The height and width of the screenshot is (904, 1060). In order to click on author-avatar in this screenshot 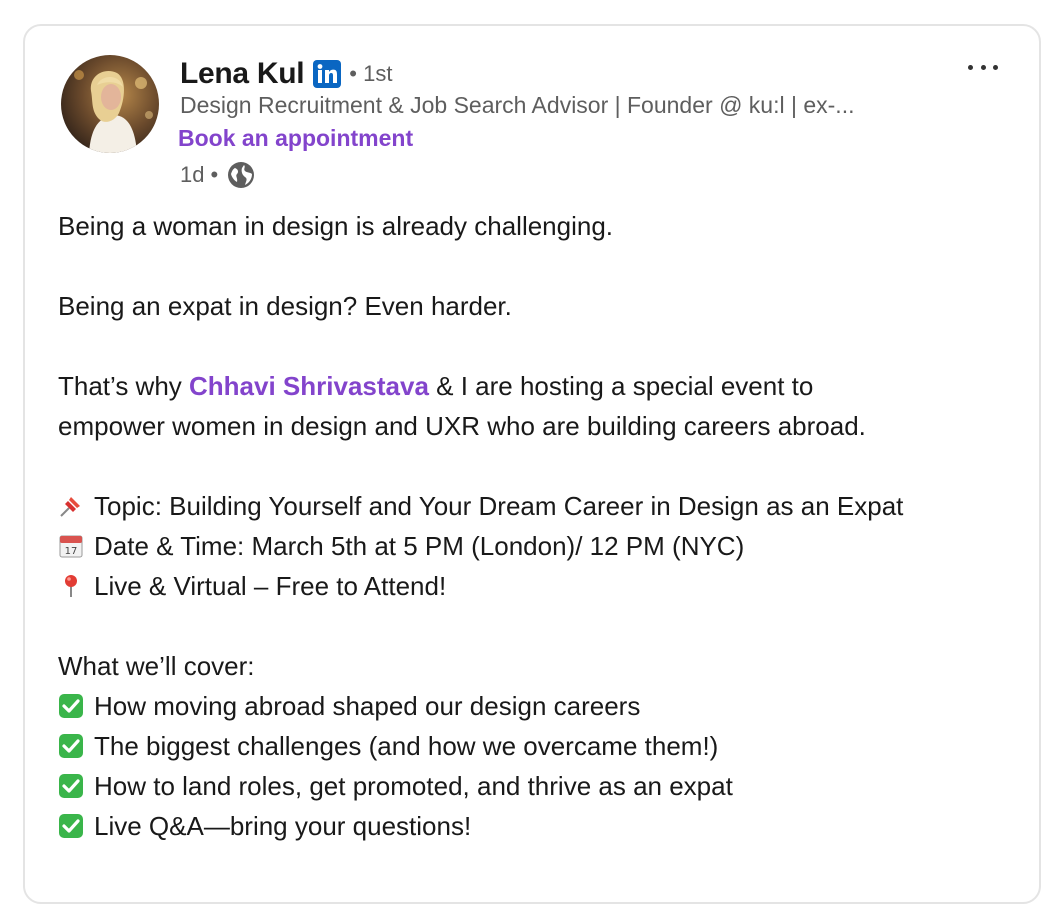, I will do `click(110, 104)`.